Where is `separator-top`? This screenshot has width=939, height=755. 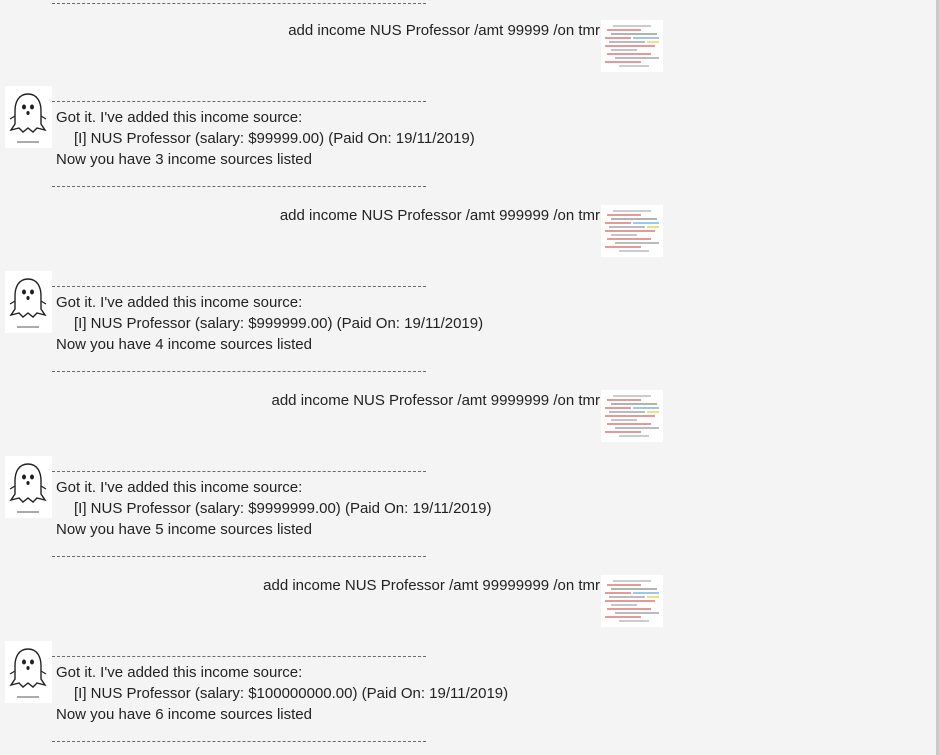
separator-top is located at coordinates (239, 4).